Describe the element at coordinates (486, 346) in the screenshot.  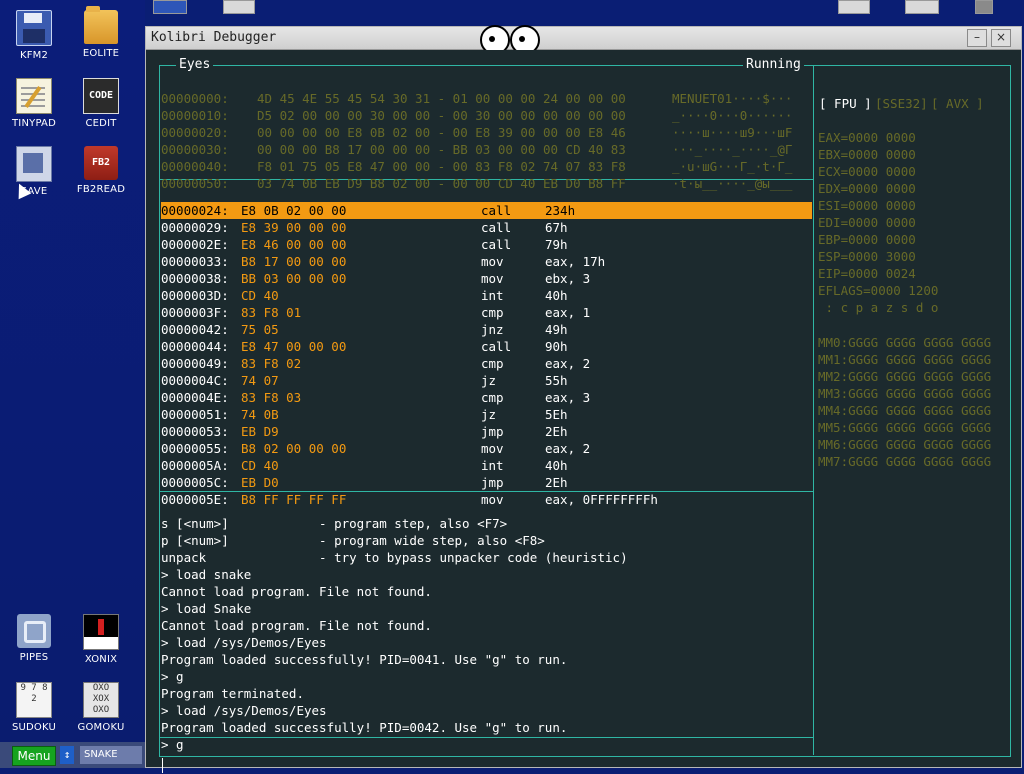
I see `disasm-row: 00000044: E8 47 00 00 00 call 90h` at that location.